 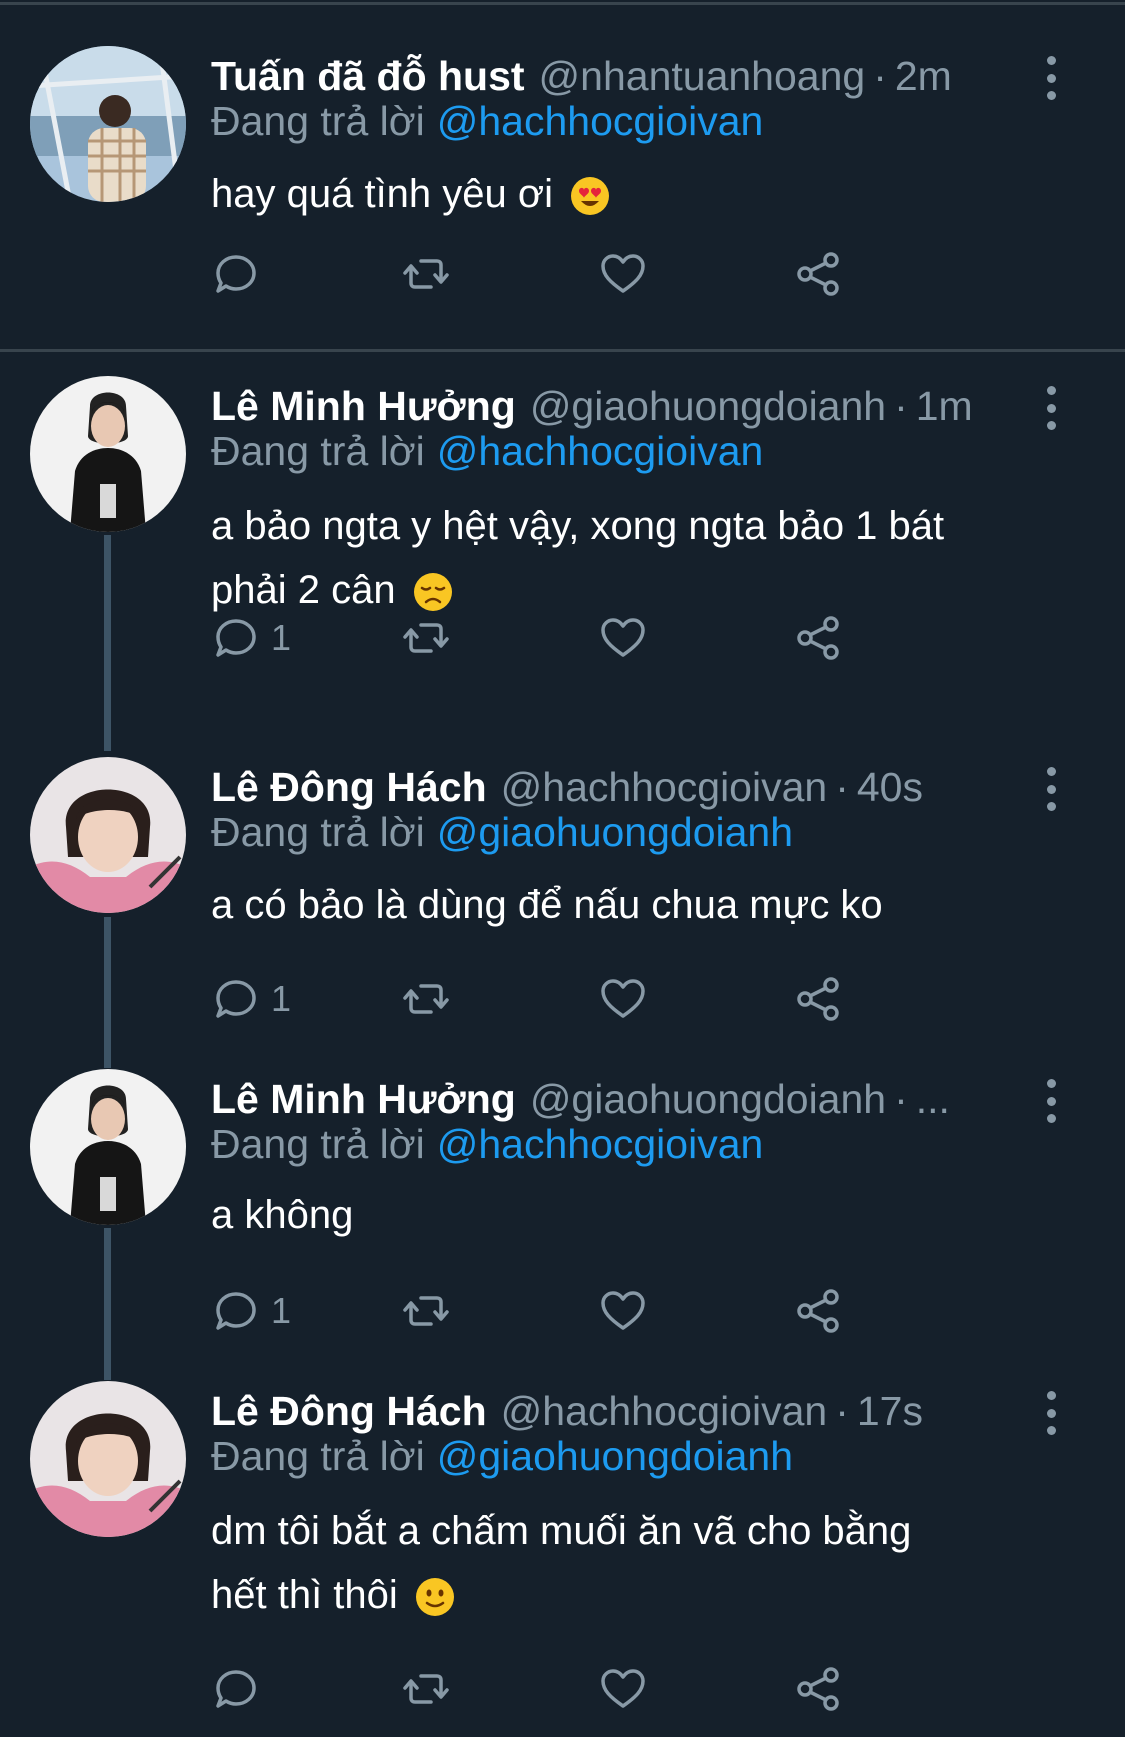 I want to click on tweet-divider, so click(x=562, y=350).